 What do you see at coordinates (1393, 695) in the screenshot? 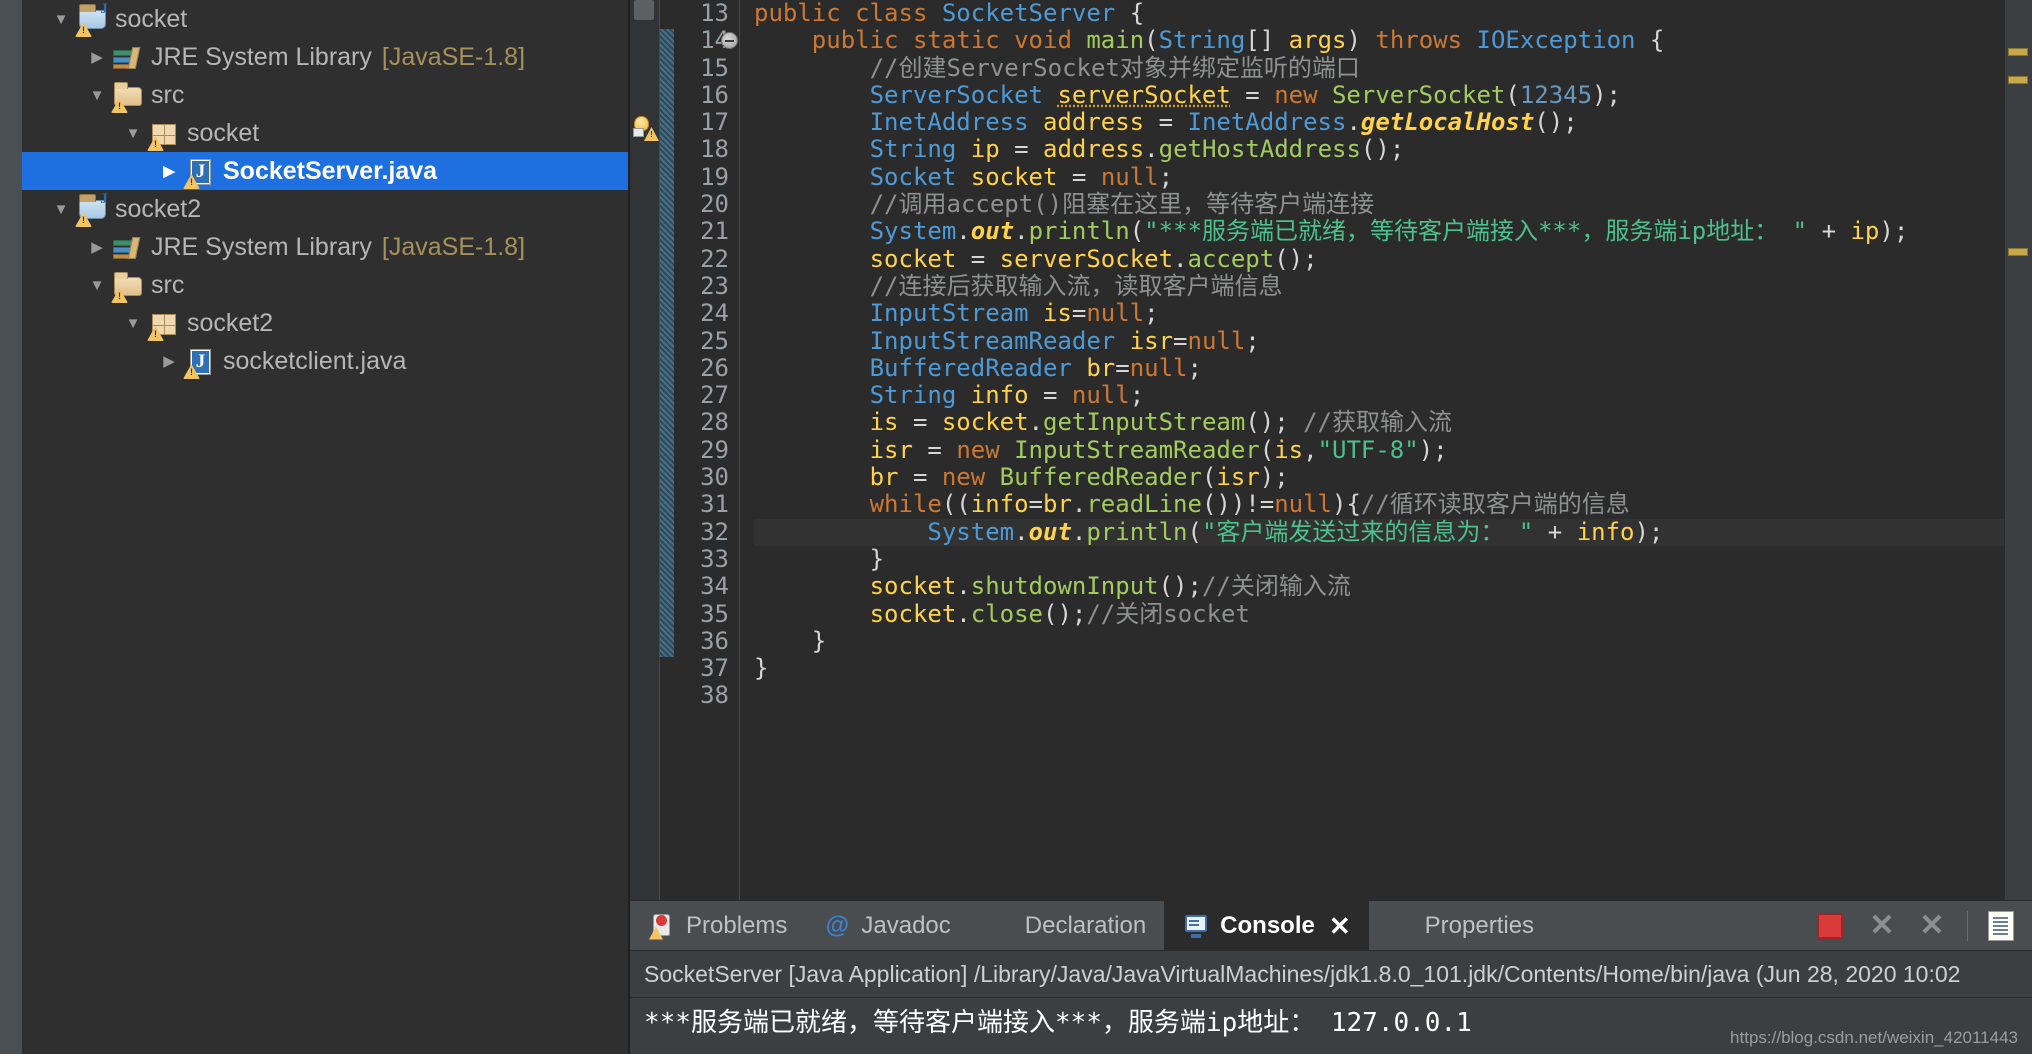
I see `code-line` at bounding box center [1393, 695].